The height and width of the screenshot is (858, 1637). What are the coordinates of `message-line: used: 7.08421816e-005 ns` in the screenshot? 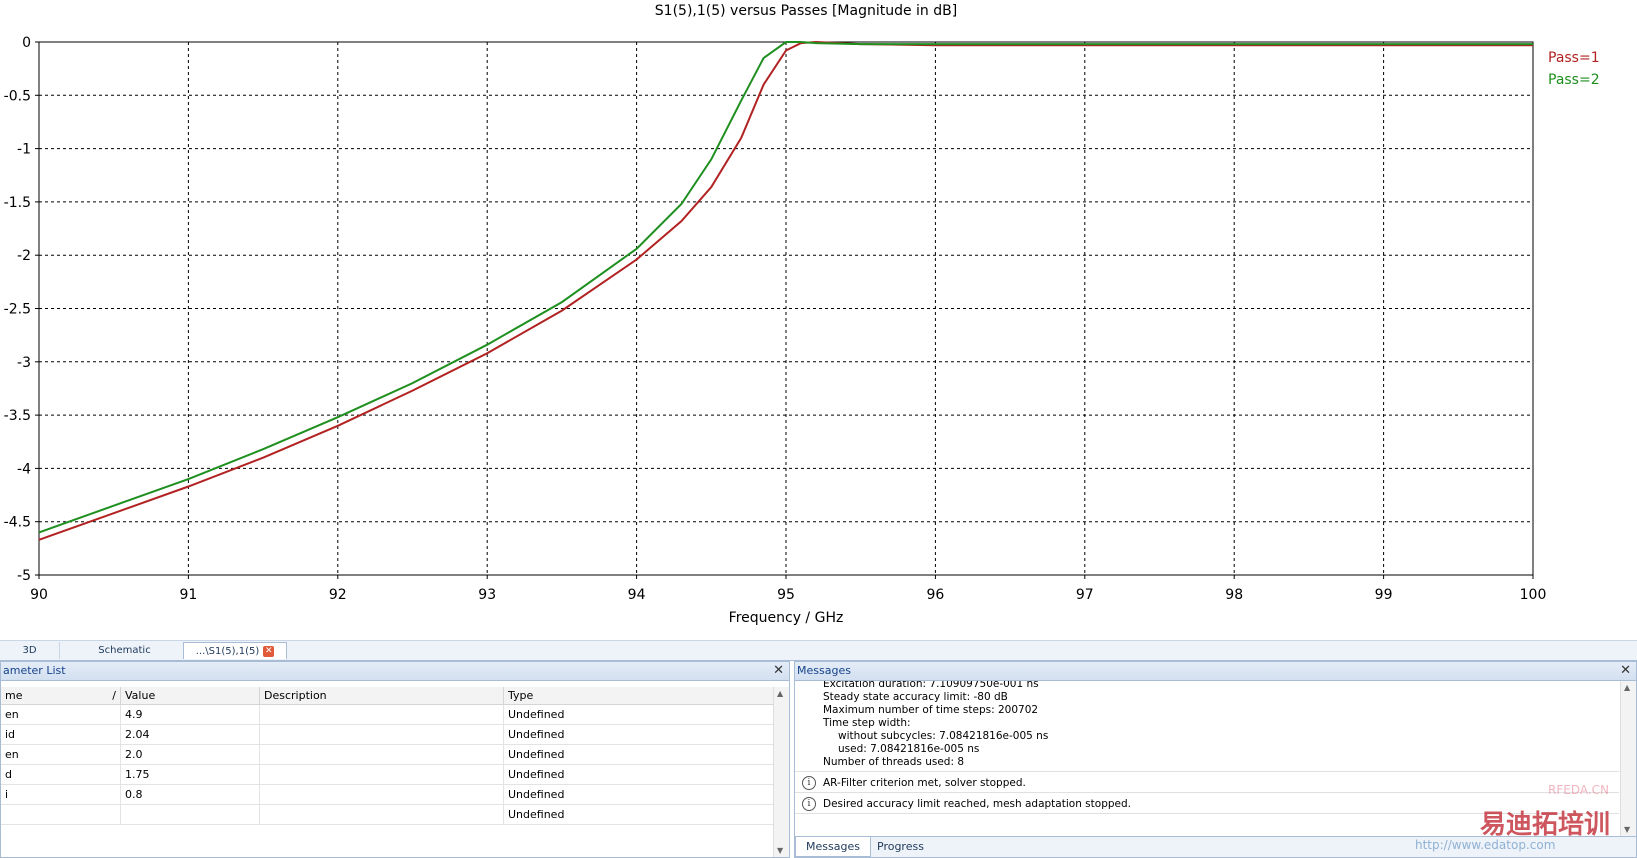 It's located at (909, 749).